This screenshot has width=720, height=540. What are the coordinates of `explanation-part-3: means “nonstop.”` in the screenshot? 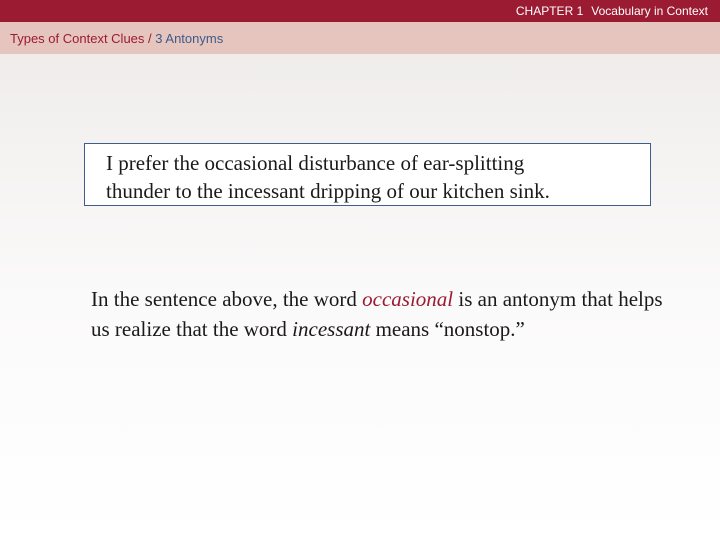 It's located at (447, 329).